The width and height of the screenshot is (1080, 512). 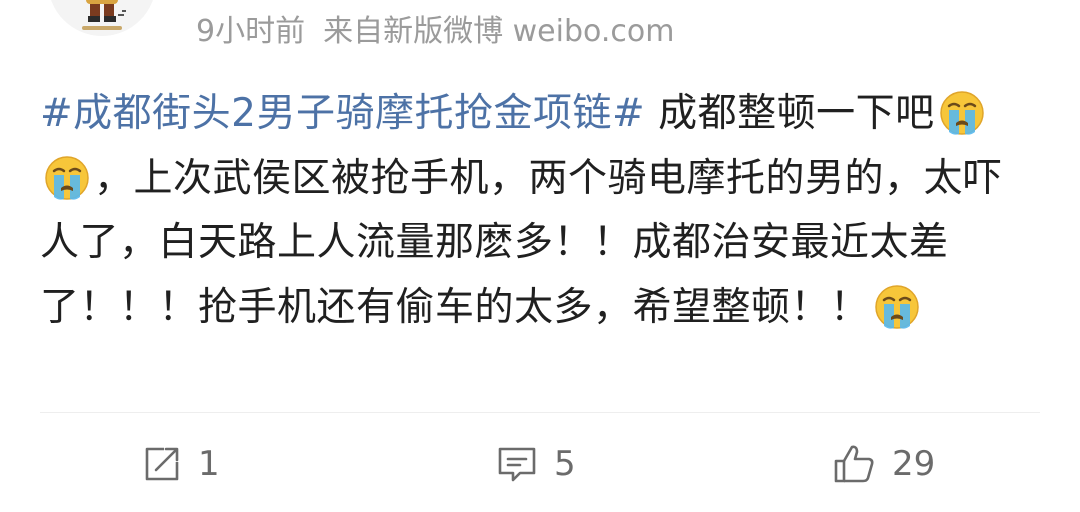 I want to click on hashtag-link: #成都街头2男子骑摩托抢金项链#, so click(x=342, y=113).